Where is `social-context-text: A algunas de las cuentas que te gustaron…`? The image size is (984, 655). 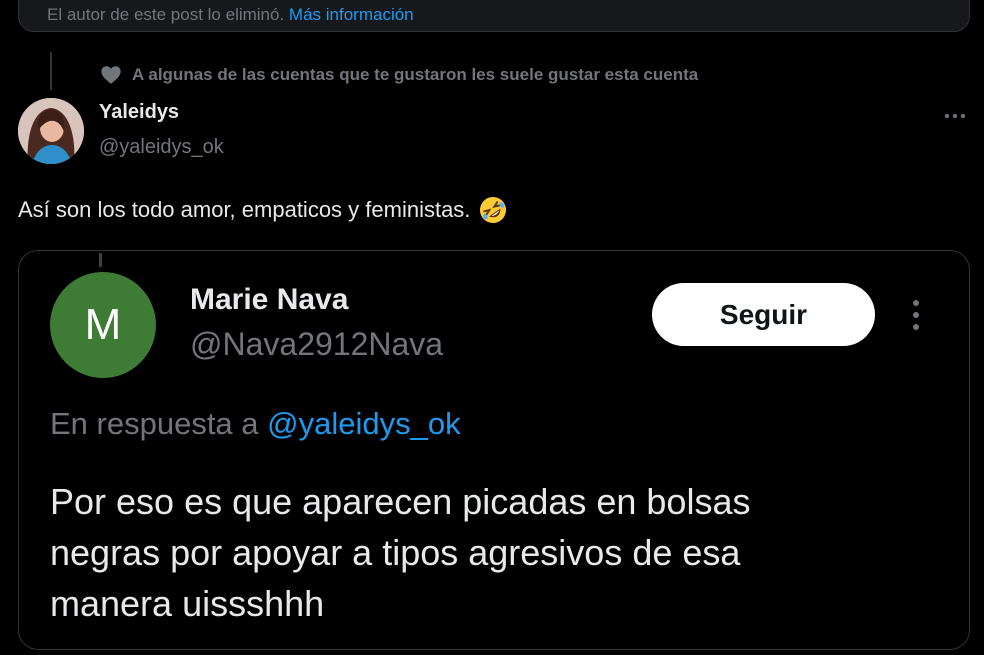 social-context-text: A algunas de las cuentas que te gustaron… is located at coordinates (415, 74).